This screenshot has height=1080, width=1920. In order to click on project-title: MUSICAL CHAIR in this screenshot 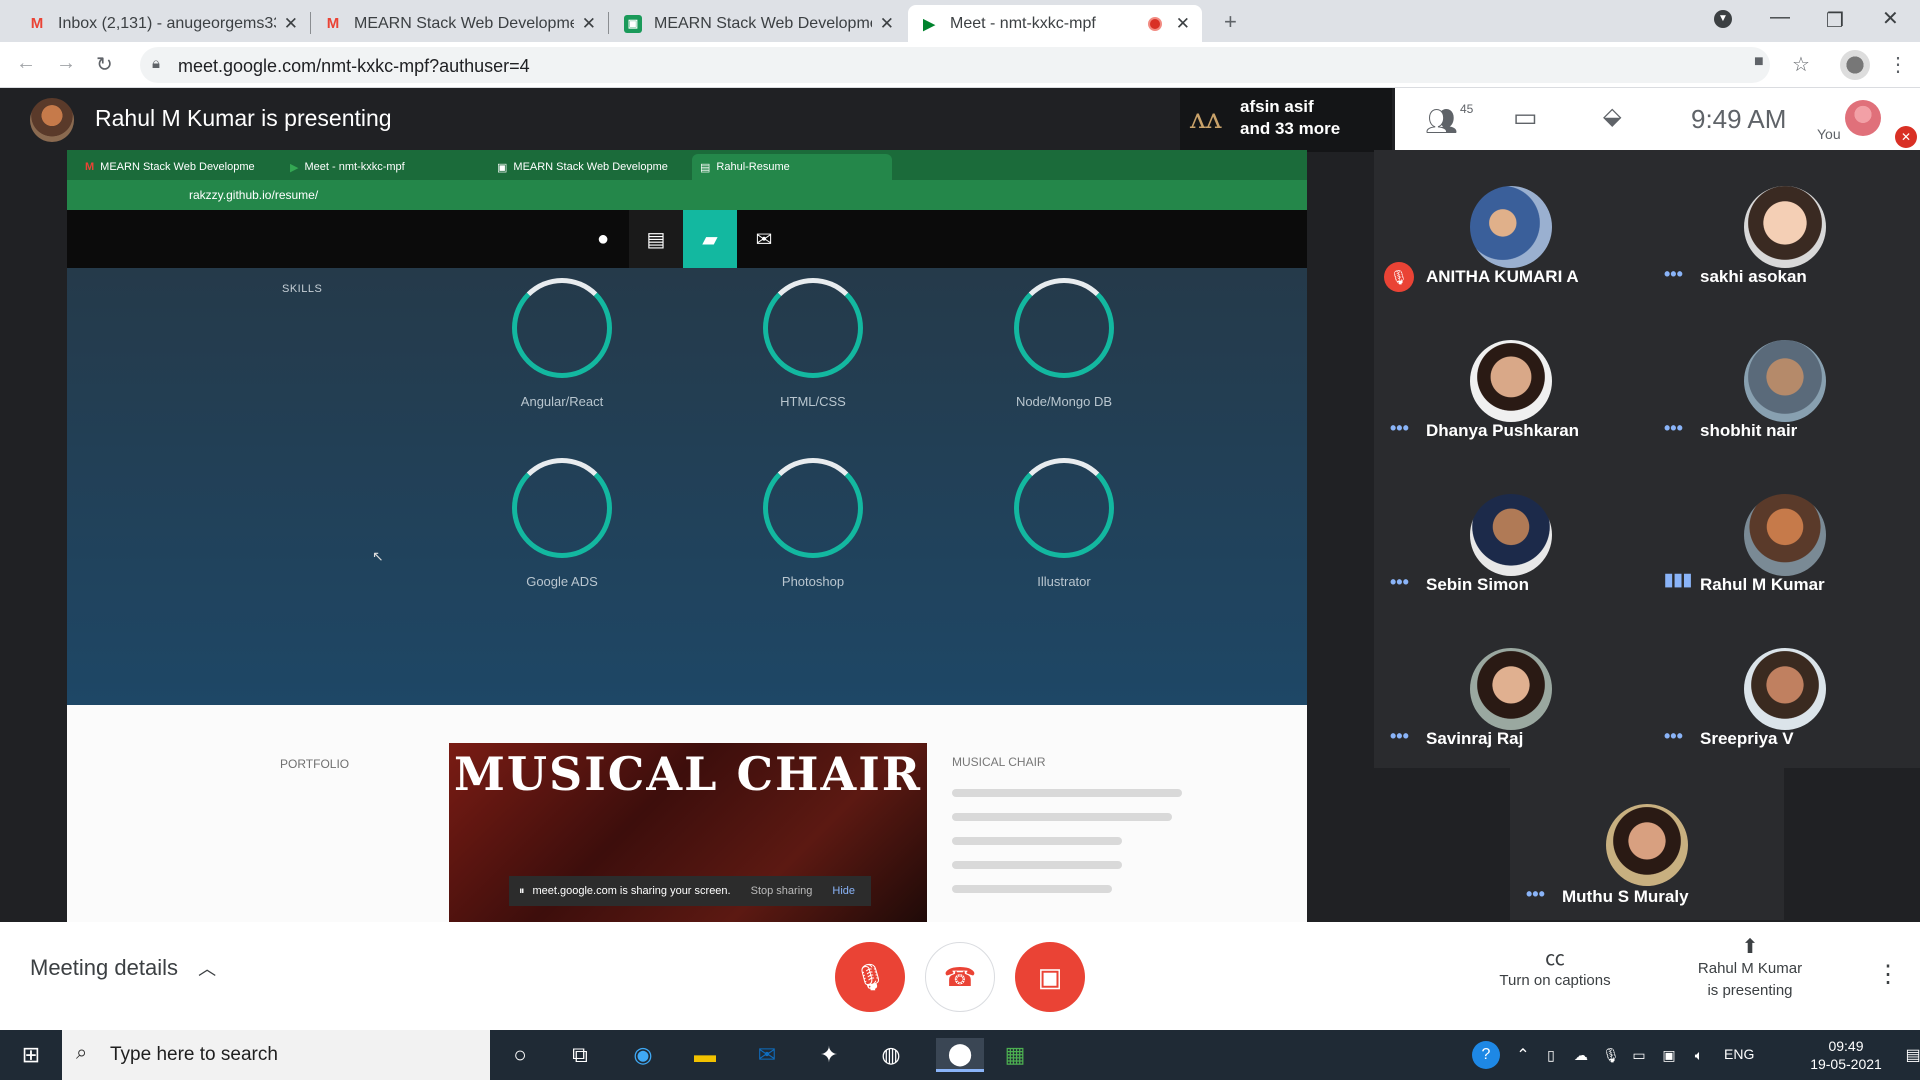, I will do `click(999, 762)`.